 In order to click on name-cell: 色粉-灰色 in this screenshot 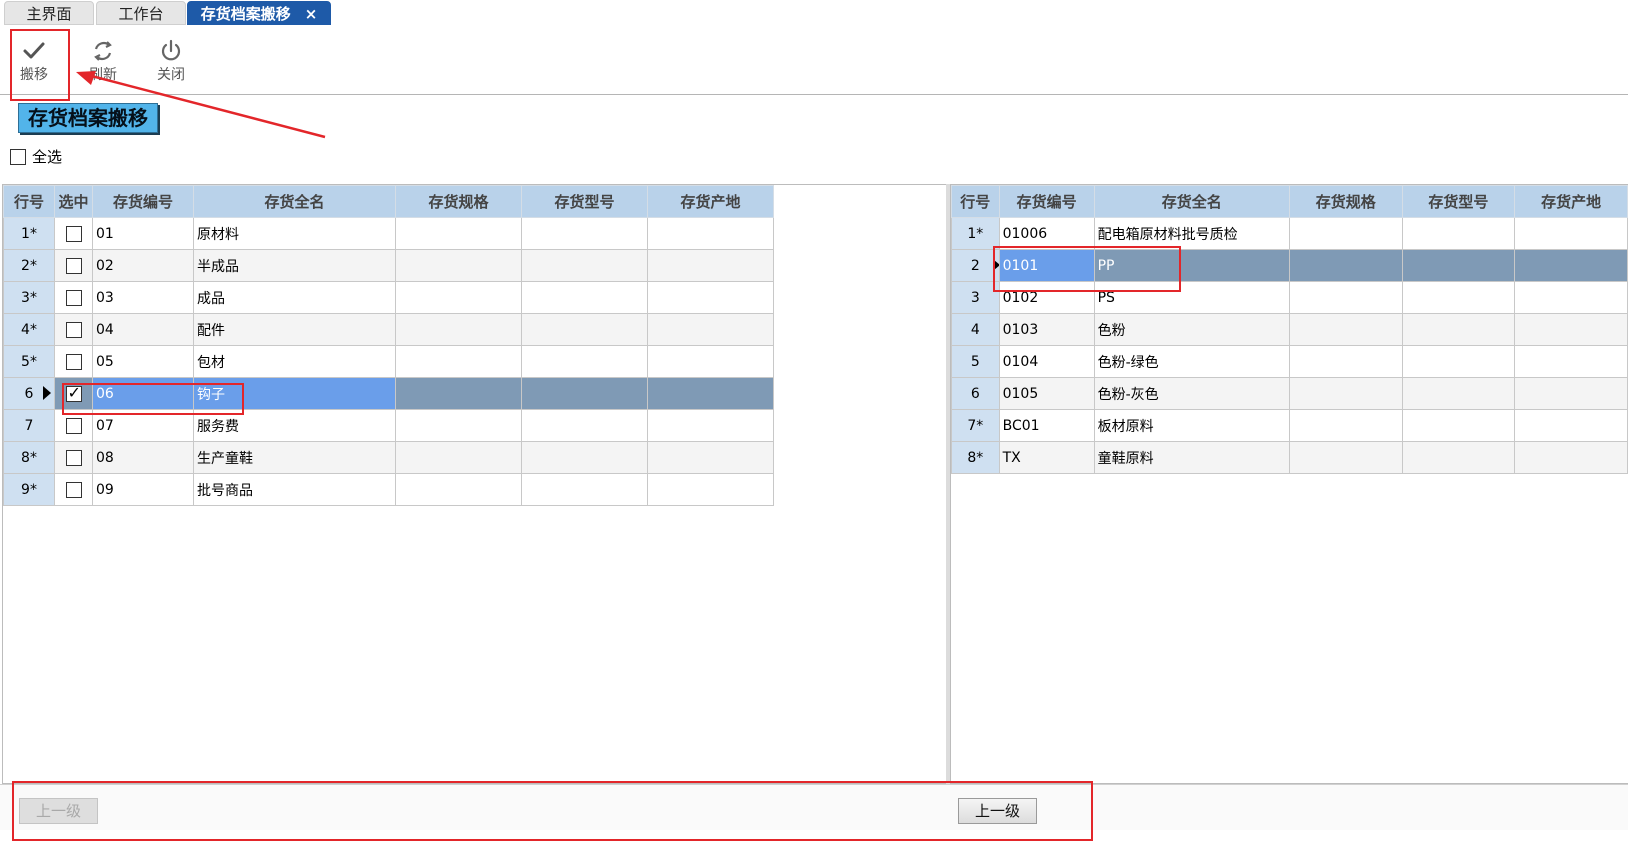, I will do `click(1191, 393)`.